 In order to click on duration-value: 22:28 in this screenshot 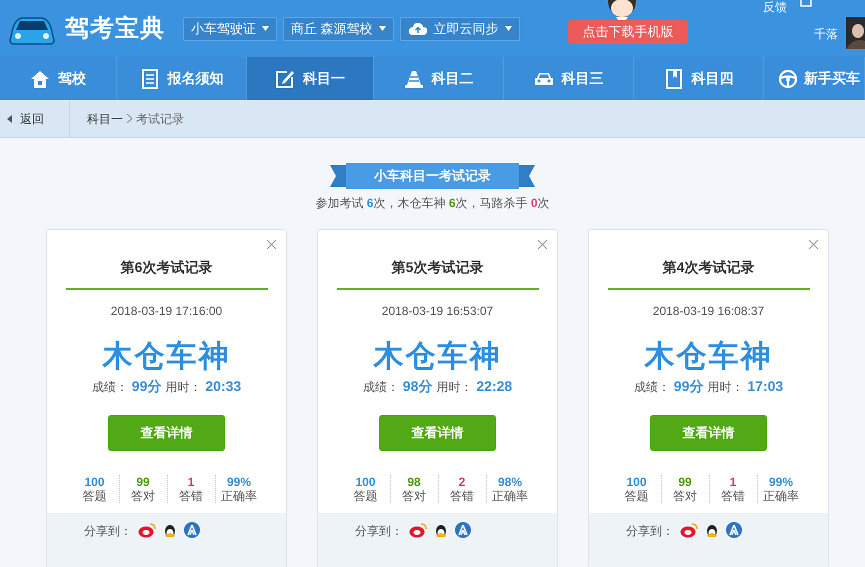, I will do `click(494, 386)`.